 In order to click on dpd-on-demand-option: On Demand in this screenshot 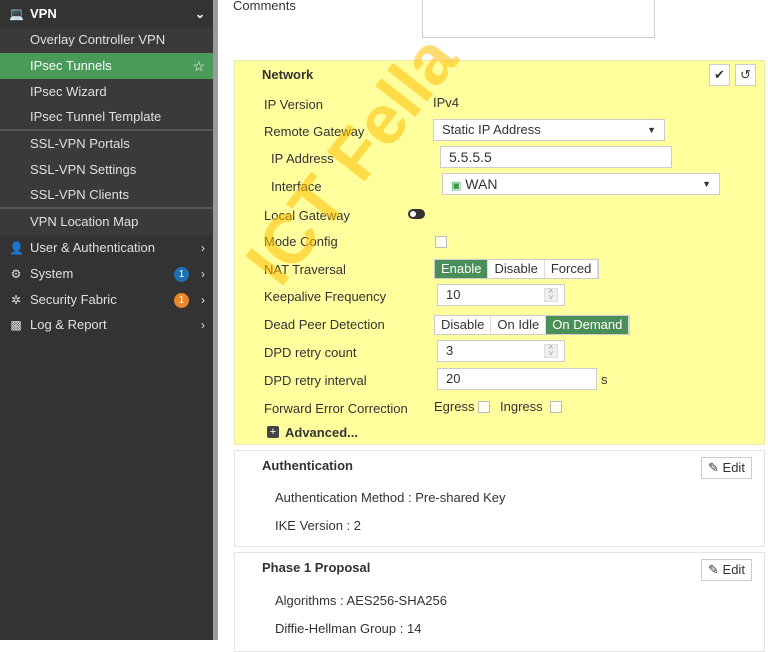, I will do `click(588, 325)`.